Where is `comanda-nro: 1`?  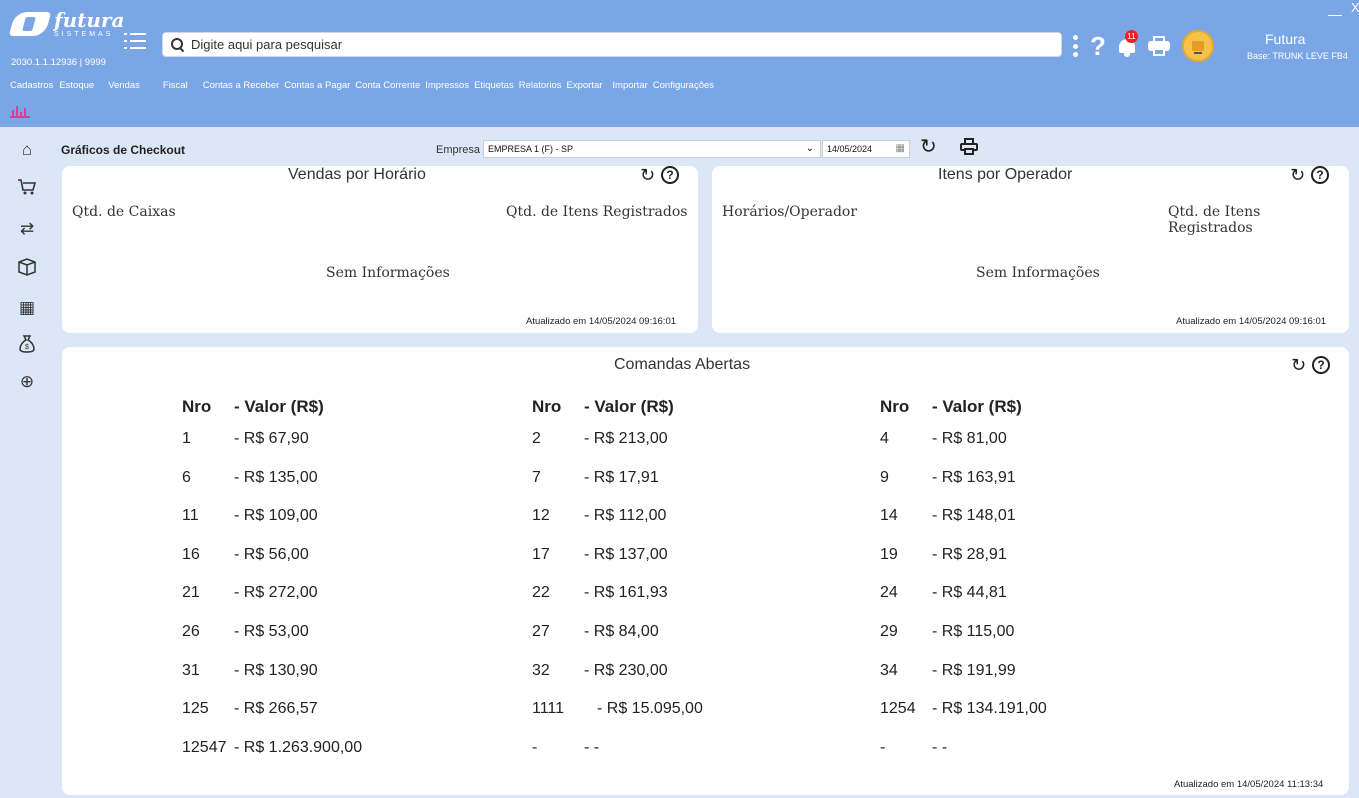
comanda-nro: 1 is located at coordinates (186, 438).